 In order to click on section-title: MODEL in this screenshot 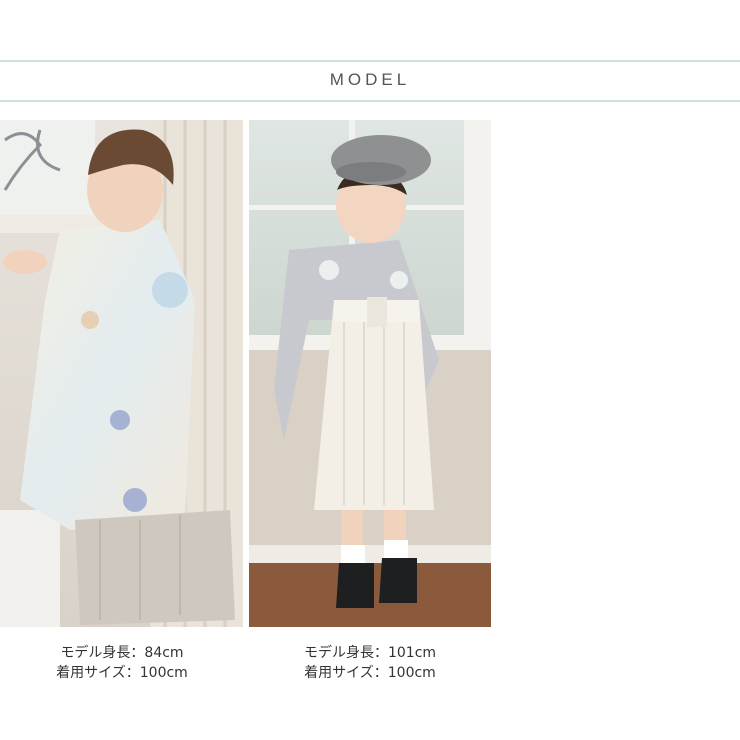, I will do `click(370, 79)`.